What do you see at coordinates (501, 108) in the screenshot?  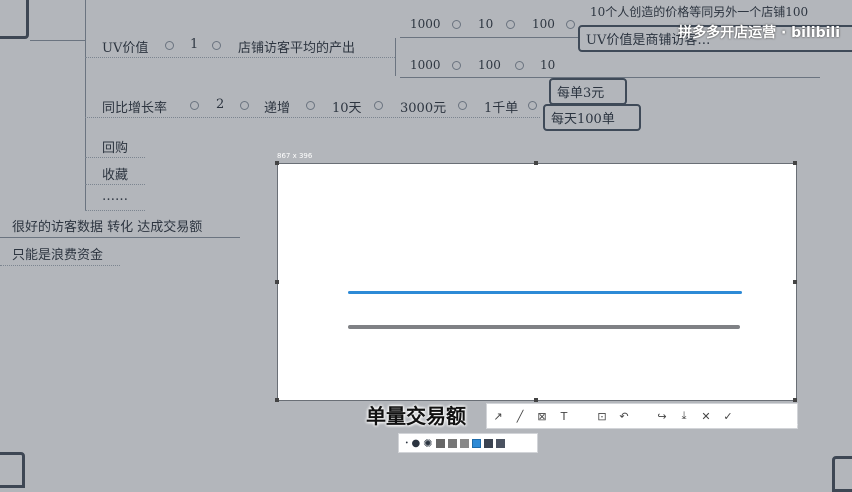 I see `growth-orders: 1千单` at bounding box center [501, 108].